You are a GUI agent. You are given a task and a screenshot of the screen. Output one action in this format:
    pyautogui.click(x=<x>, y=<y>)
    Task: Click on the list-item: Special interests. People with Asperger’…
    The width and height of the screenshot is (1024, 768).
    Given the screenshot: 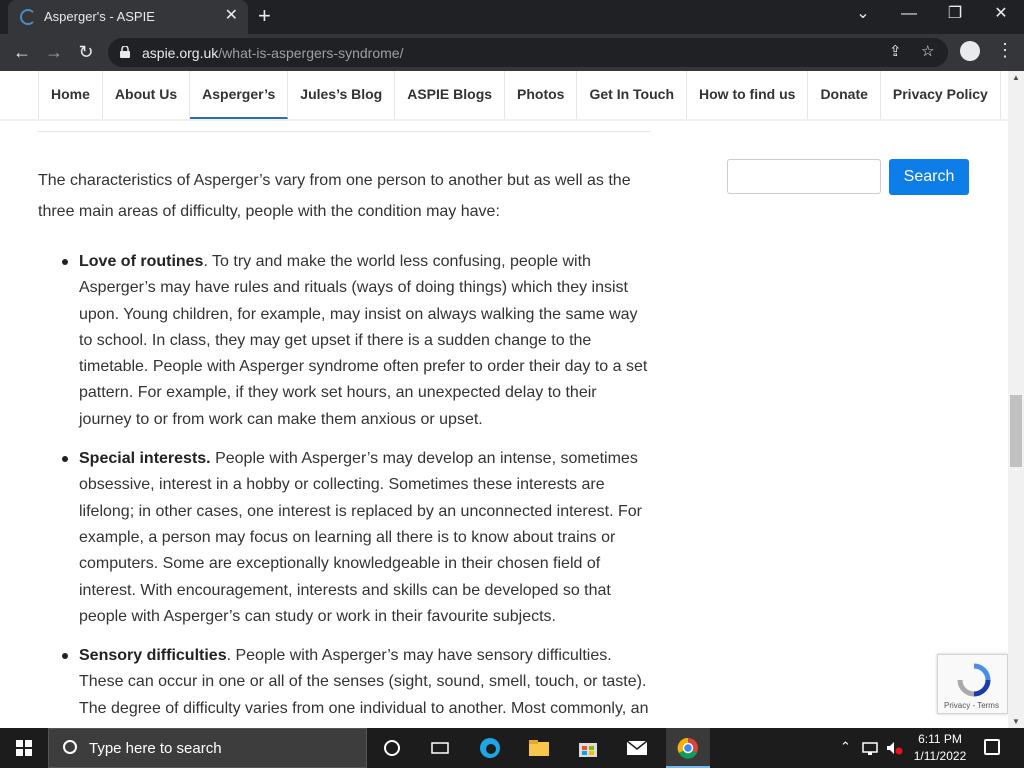 What is the action you would take?
    pyautogui.click(x=345, y=538)
    